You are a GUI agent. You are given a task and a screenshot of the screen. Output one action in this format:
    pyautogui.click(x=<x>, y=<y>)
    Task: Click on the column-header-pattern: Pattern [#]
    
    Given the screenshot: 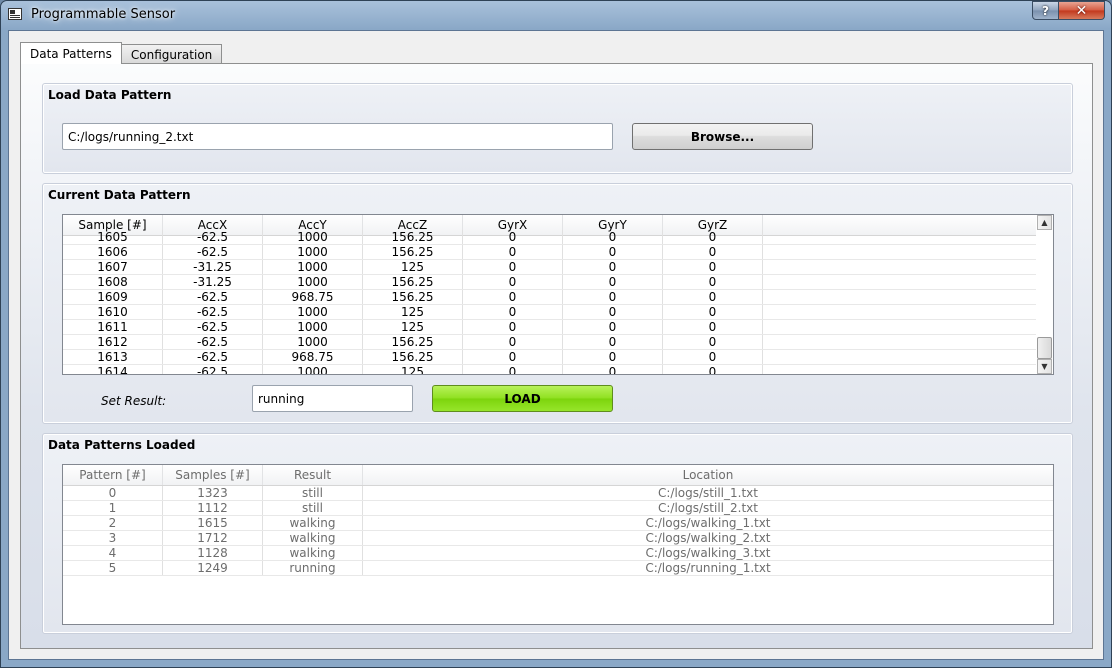 What is the action you would take?
    pyautogui.click(x=113, y=475)
    